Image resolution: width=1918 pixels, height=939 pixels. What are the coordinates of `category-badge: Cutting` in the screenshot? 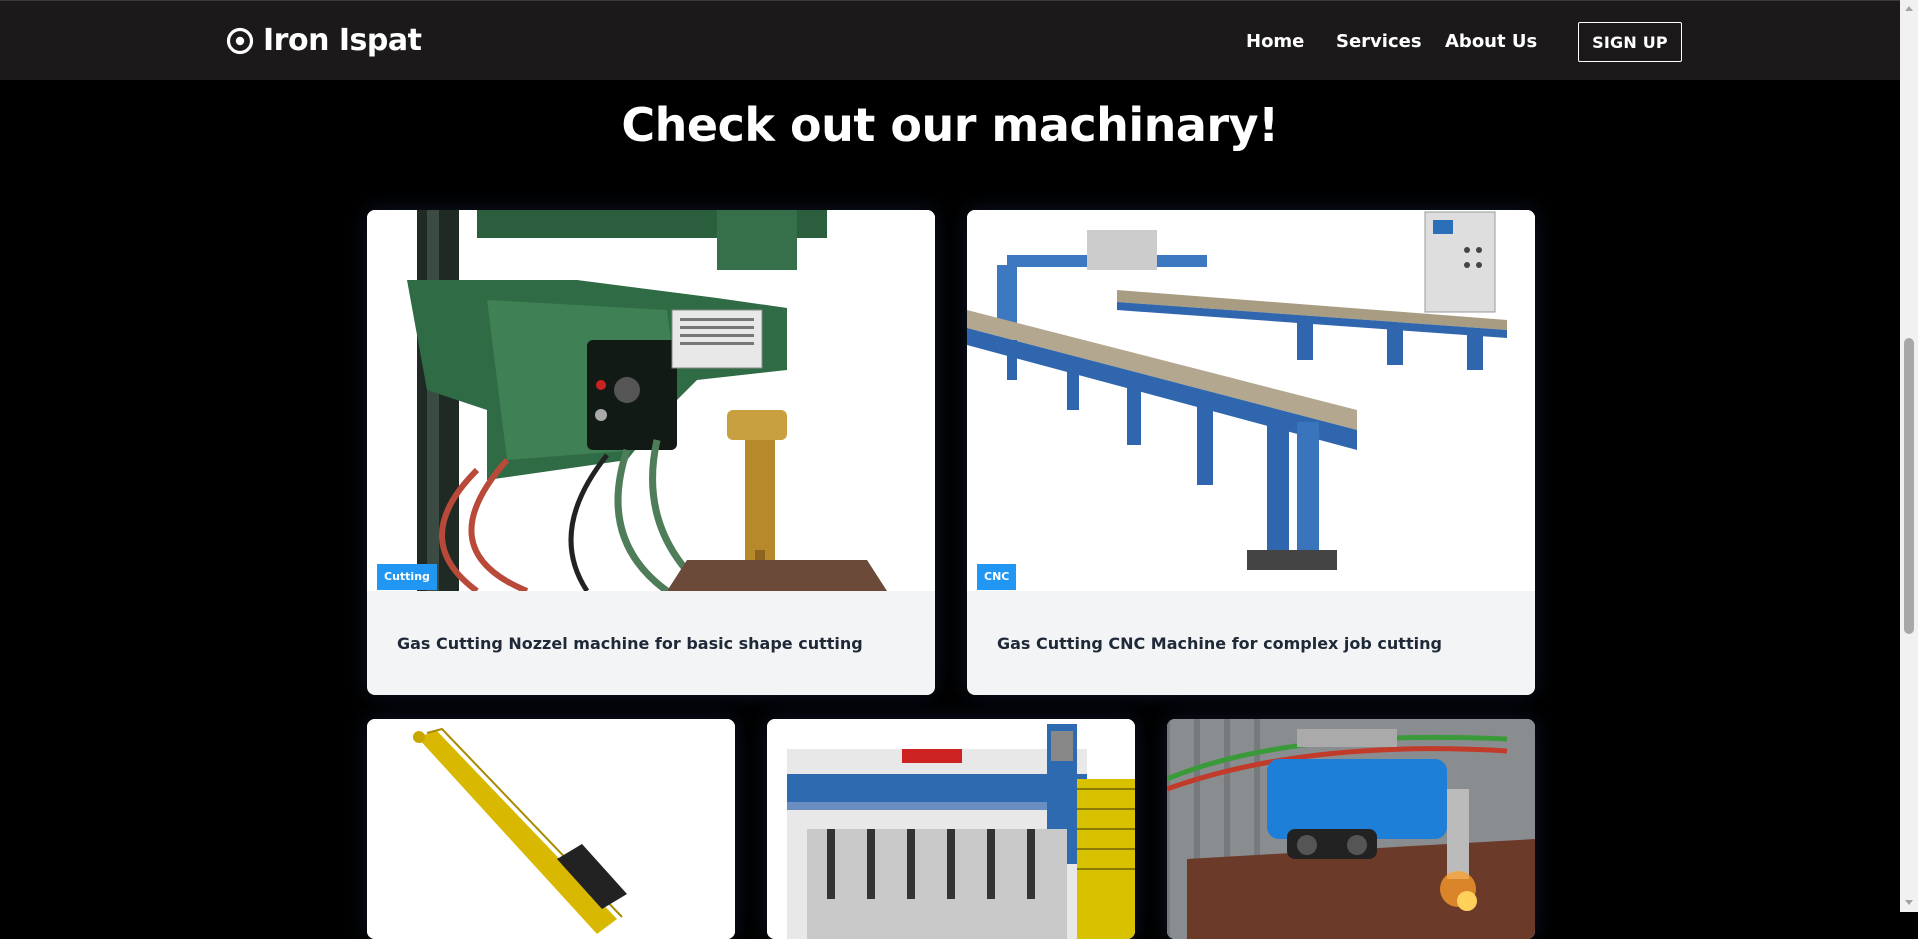 It's located at (407, 577).